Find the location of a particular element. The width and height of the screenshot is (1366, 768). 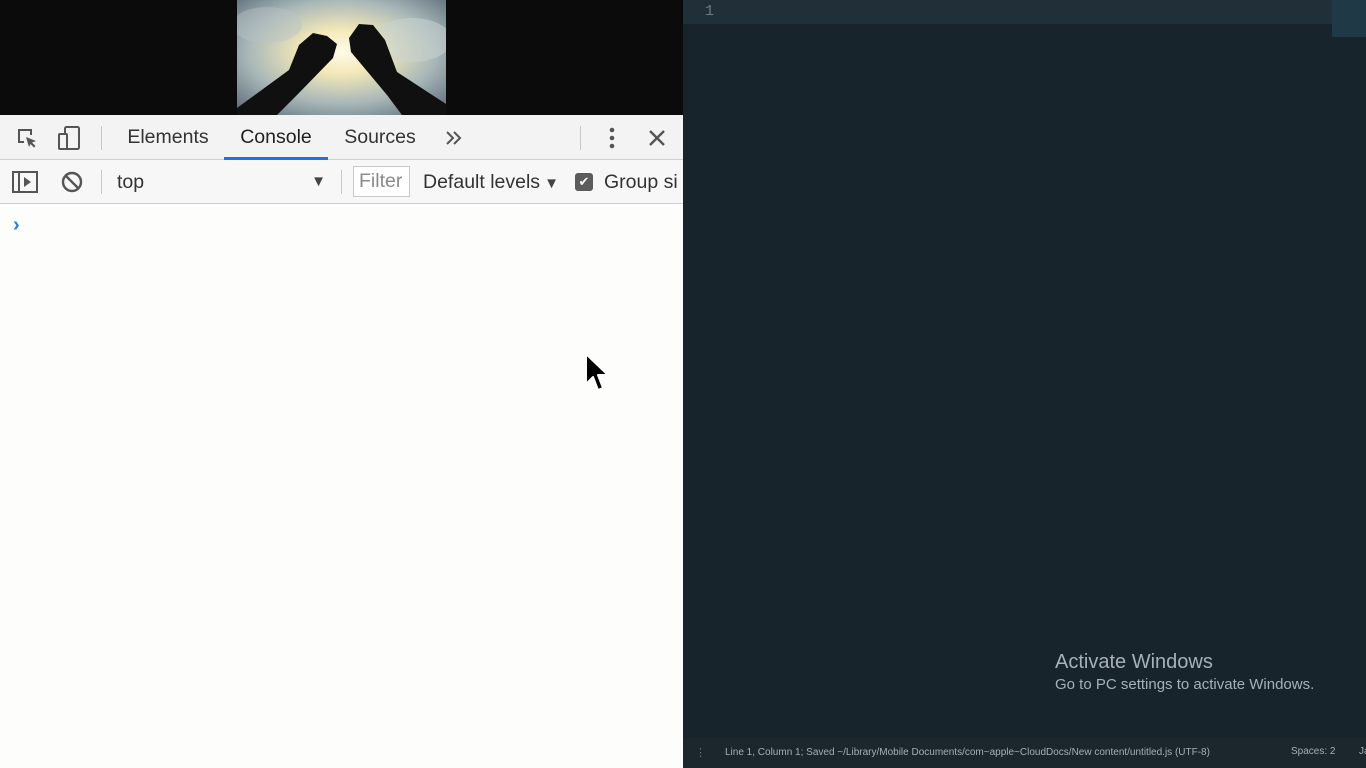

console-prompt-chevron: › is located at coordinates (16, 225).